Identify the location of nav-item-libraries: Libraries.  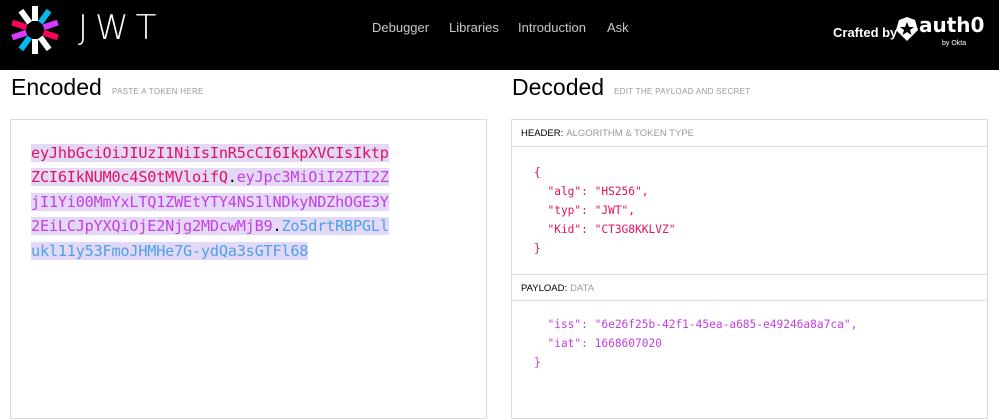
(474, 28).